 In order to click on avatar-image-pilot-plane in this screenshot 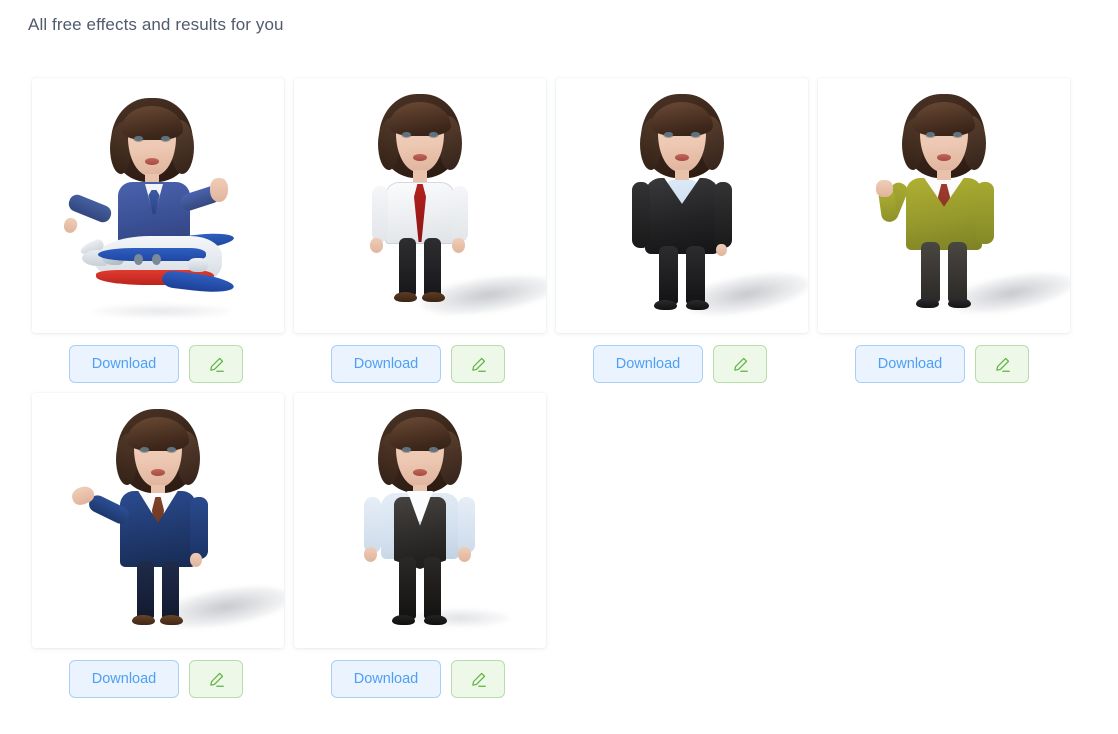, I will do `click(158, 205)`.